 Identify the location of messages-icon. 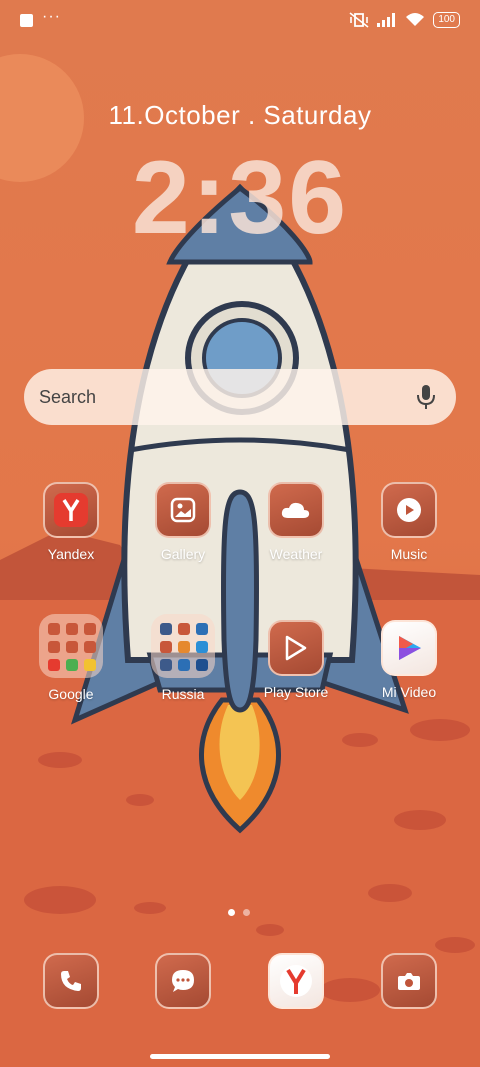
(183, 981).